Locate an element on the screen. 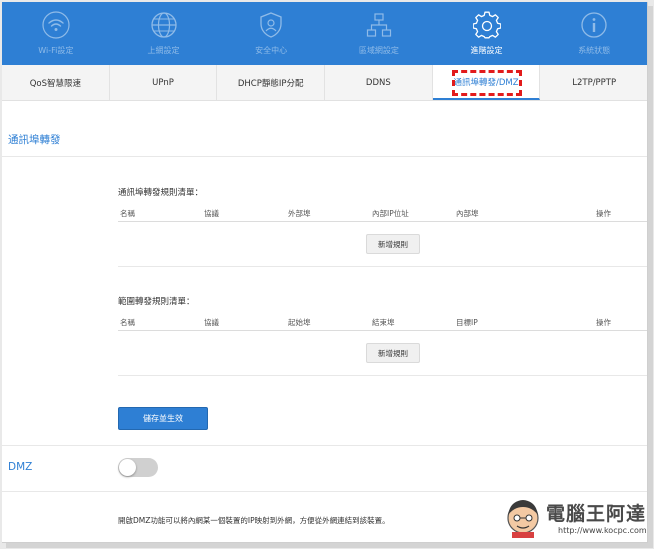  range-forward-table-header: 名稱 協議 起始埠 結束埠 目標IP 操作 is located at coordinates (382, 323).